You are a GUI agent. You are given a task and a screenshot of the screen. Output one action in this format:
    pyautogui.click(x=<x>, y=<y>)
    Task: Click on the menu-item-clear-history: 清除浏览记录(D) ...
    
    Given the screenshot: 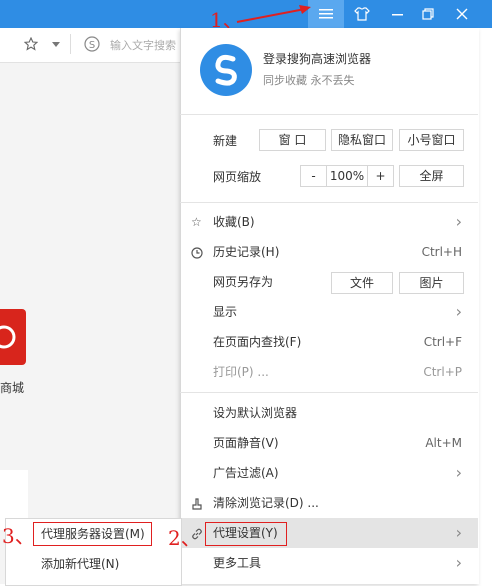 What is the action you would take?
    pyautogui.click(x=329, y=503)
    